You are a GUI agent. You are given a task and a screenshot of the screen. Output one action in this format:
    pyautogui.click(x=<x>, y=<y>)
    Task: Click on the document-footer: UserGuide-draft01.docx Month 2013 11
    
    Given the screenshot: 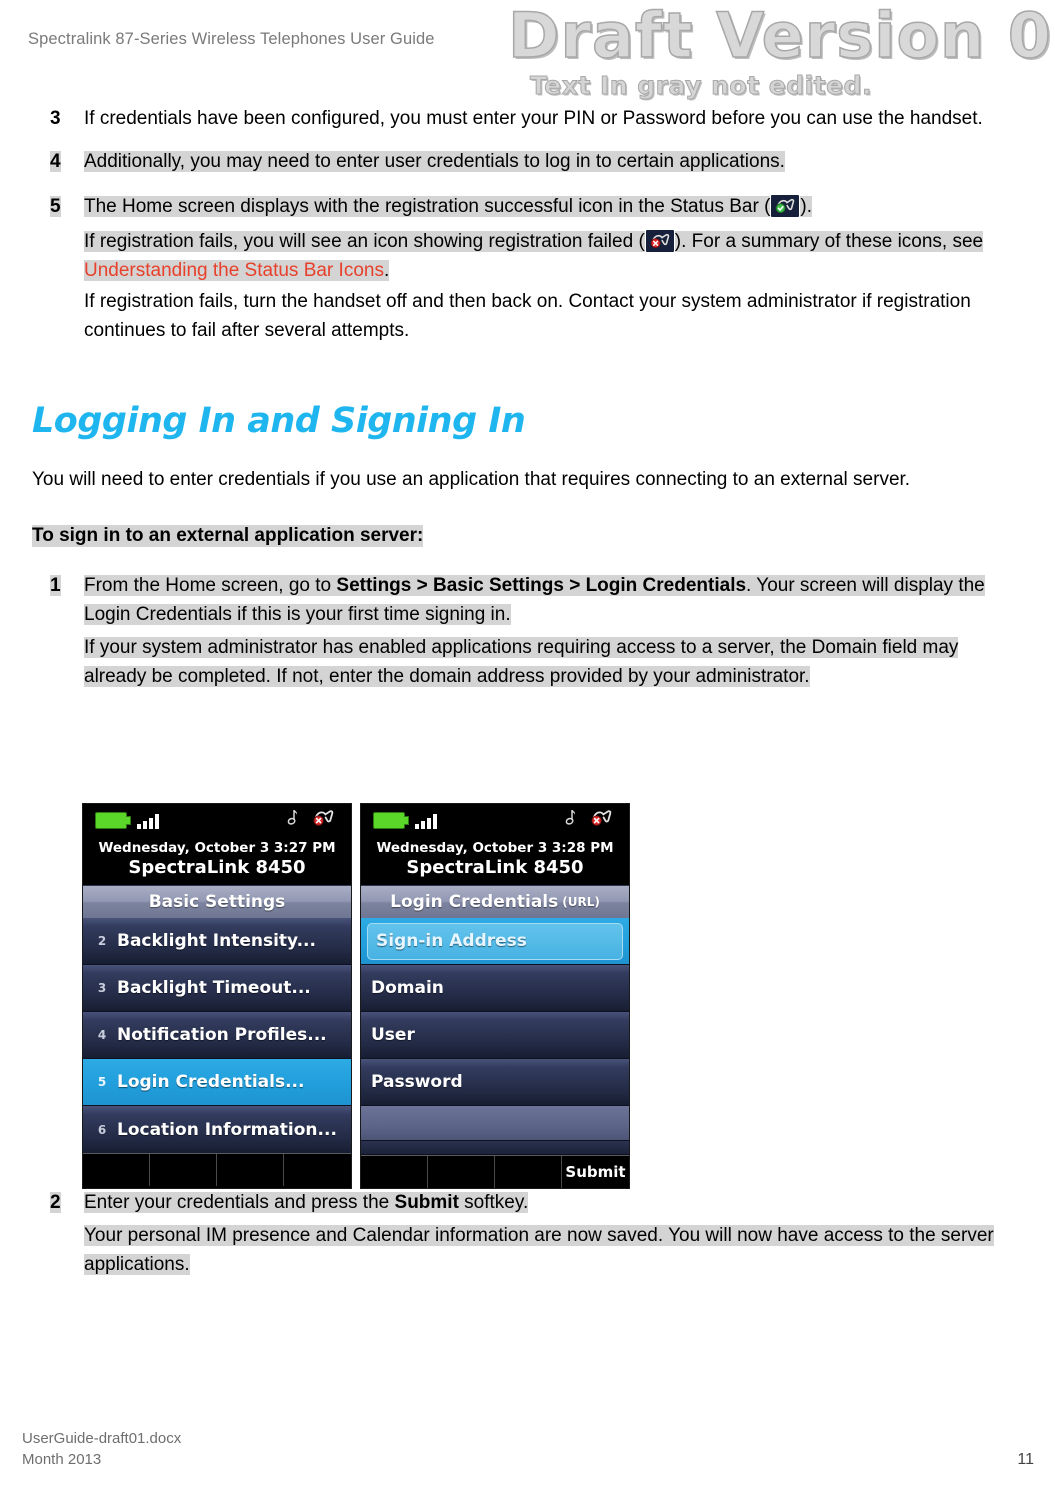 What is the action you would take?
    pyautogui.click(x=528, y=1449)
    